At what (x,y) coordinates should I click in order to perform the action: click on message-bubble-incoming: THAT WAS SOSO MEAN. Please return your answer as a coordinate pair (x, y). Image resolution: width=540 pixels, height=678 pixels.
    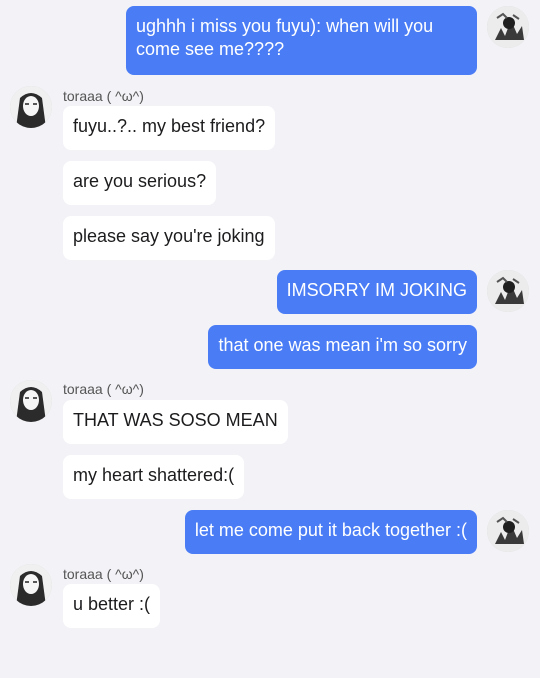
    Looking at the image, I should click on (175, 422).